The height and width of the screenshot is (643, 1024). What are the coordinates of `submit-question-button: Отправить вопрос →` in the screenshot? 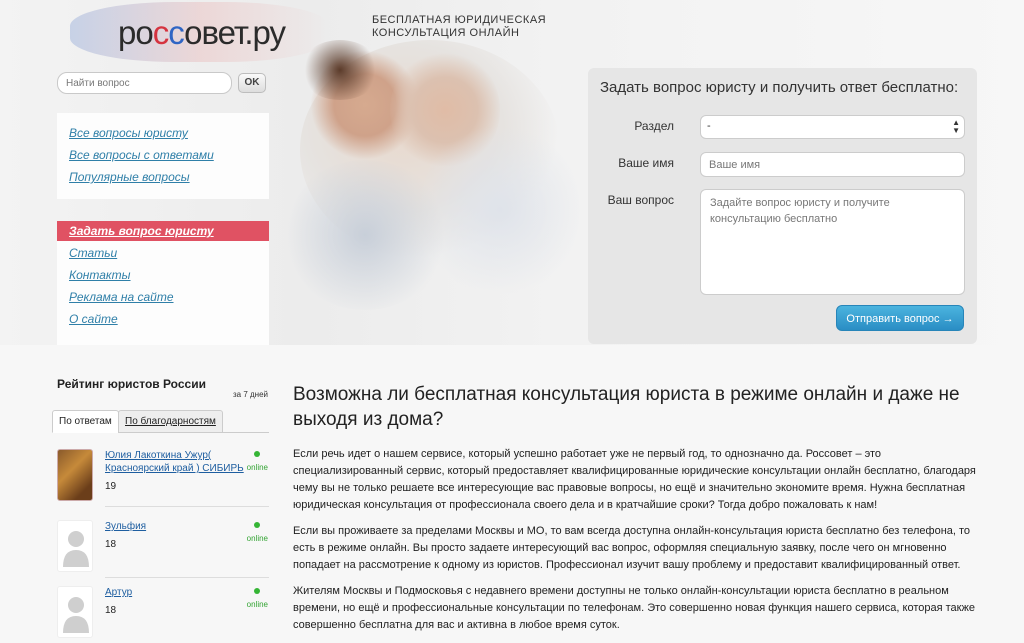 It's located at (900, 318).